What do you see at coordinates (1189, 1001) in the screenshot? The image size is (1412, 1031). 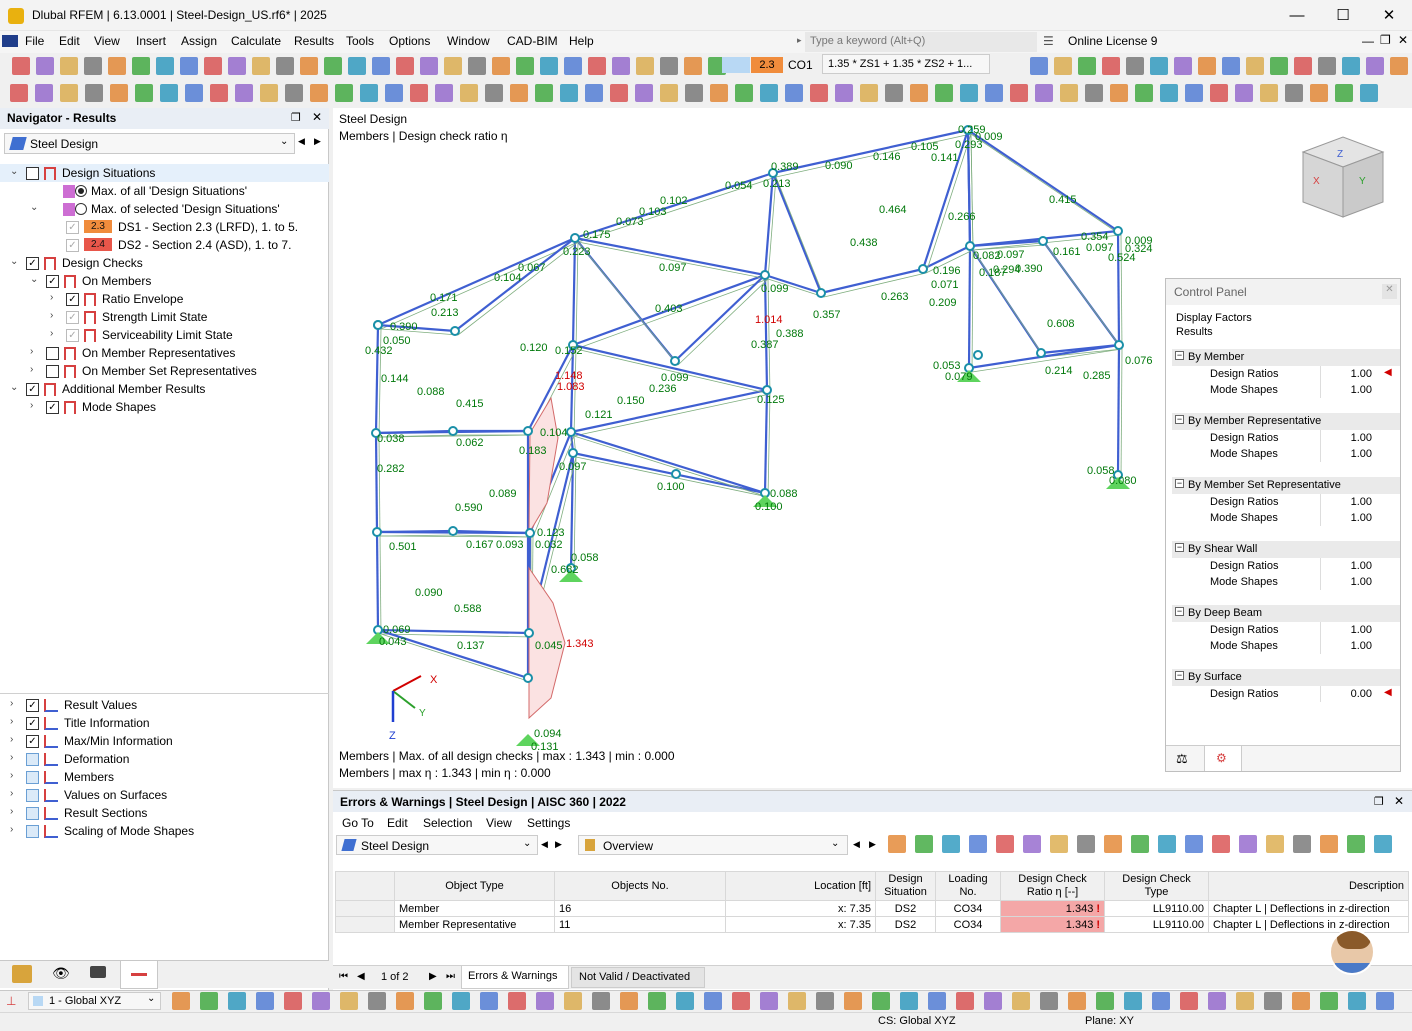 I see `sbtools-tool-36-icon` at bounding box center [1189, 1001].